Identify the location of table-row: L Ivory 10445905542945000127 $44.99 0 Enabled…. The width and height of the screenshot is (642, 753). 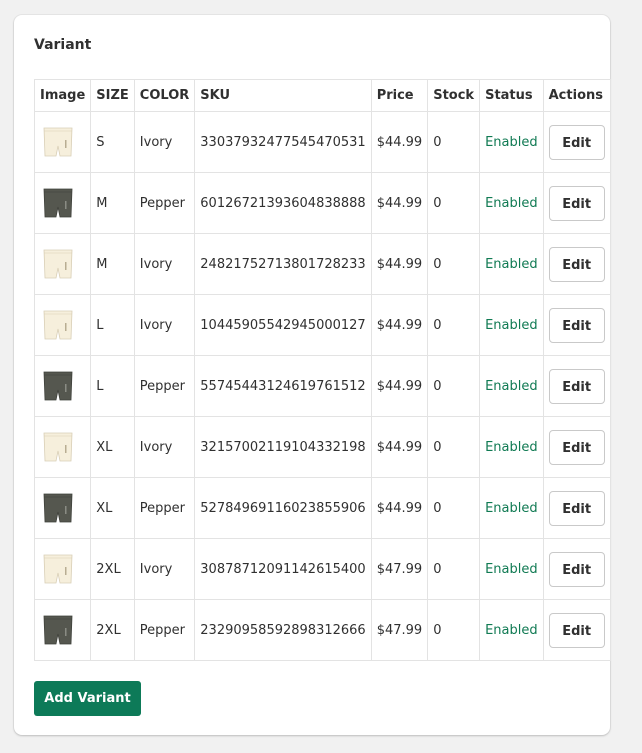
(322, 325).